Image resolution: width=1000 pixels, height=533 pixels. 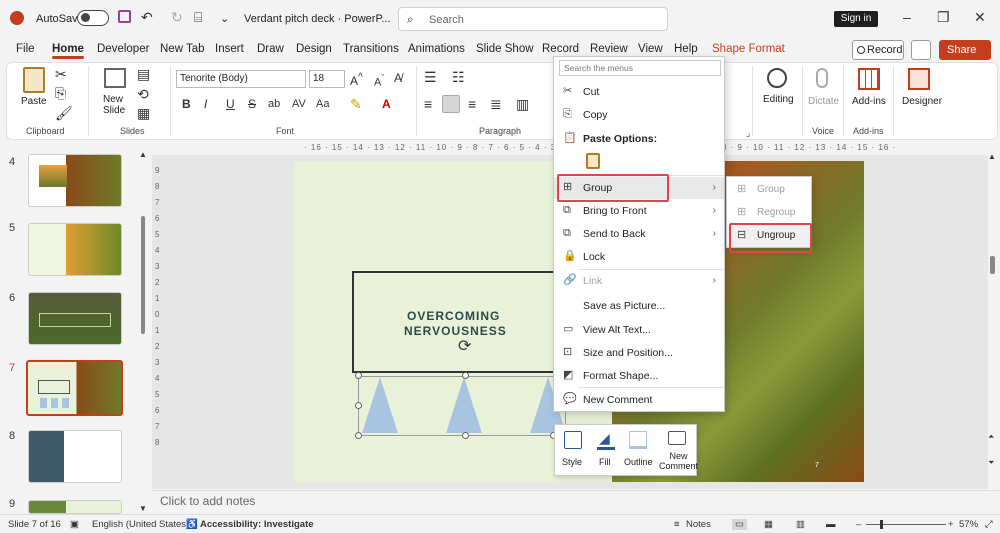 What do you see at coordinates (992, 265) in the screenshot?
I see `canvas-scrollbar` at bounding box center [992, 265].